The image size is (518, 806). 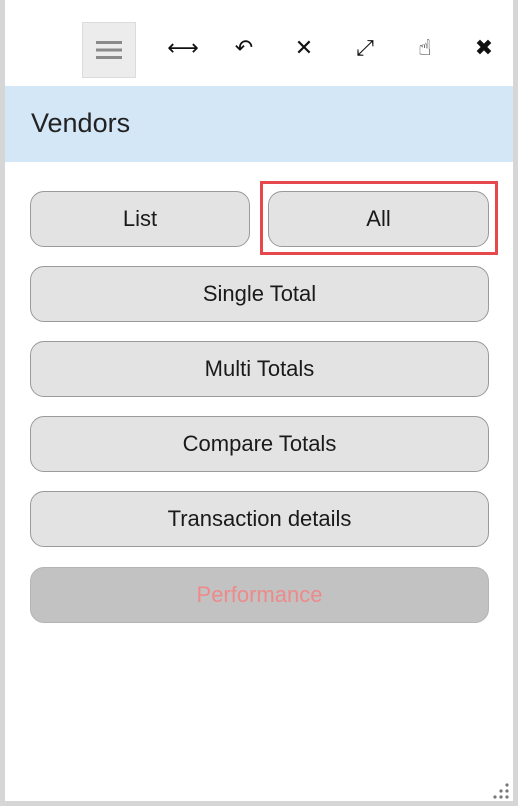 What do you see at coordinates (81, 123) in the screenshot?
I see `page-title: Vendors` at bounding box center [81, 123].